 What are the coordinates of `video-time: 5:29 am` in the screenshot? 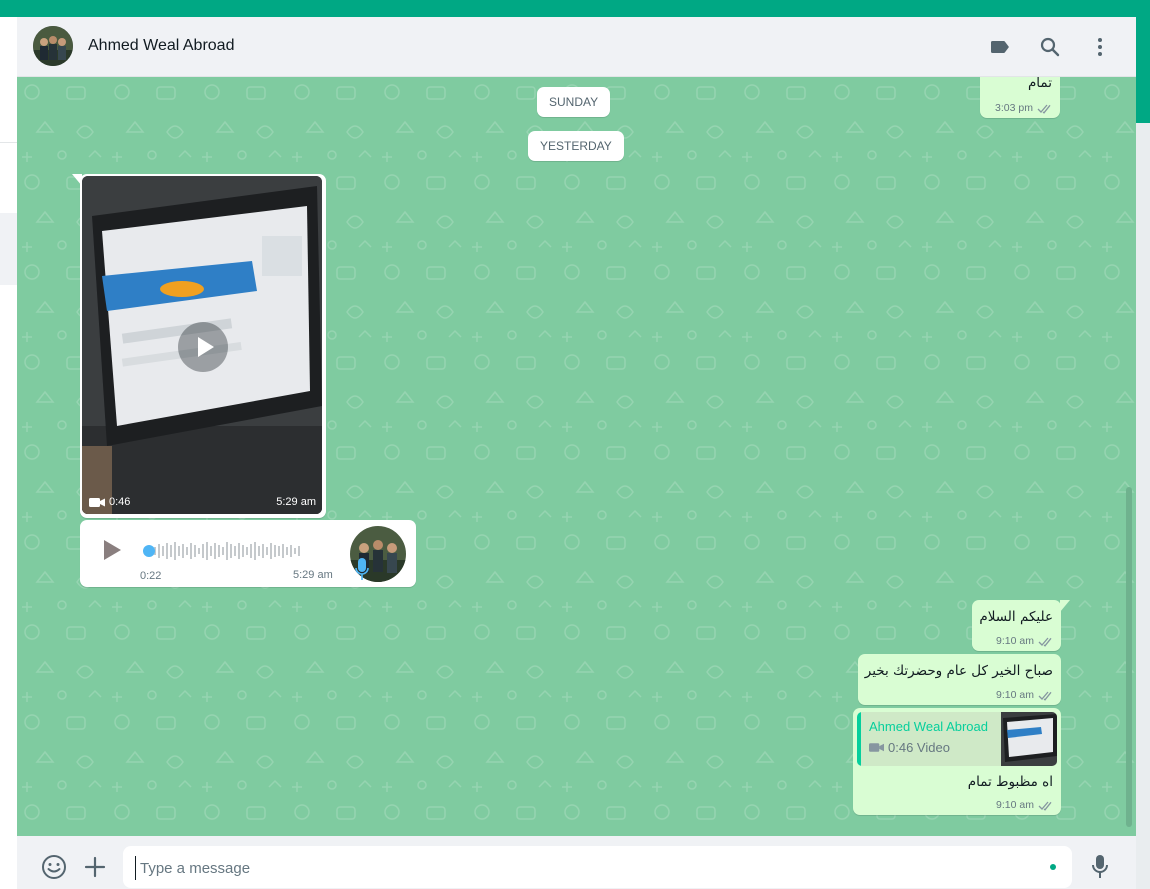 It's located at (296, 502).